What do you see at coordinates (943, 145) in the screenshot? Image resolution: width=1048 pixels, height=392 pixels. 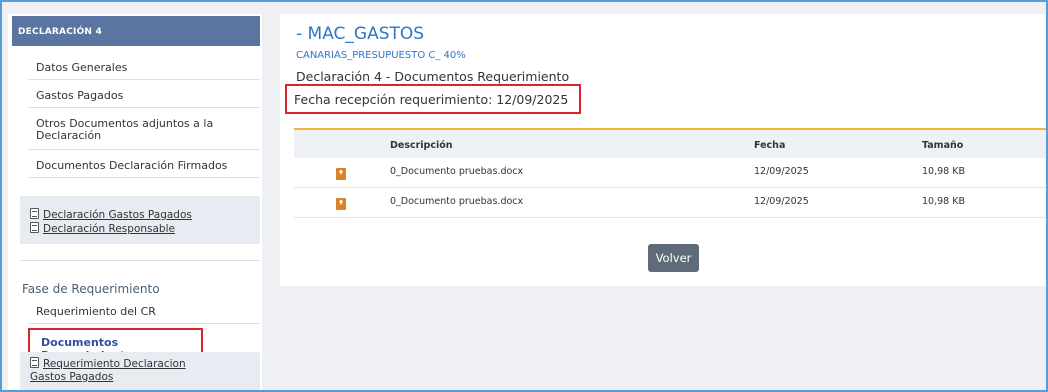 I see `header-tamano: Tamaño` at bounding box center [943, 145].